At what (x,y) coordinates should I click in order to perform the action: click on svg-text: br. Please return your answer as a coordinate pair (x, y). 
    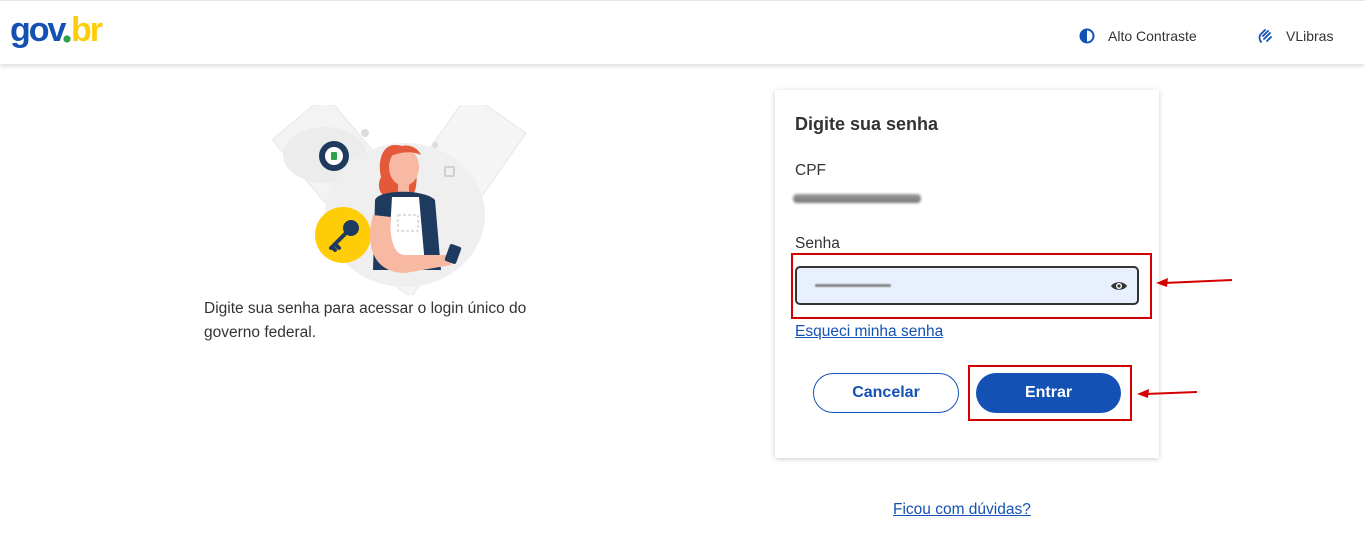
    Looking at the image, I should click on (87, 30).